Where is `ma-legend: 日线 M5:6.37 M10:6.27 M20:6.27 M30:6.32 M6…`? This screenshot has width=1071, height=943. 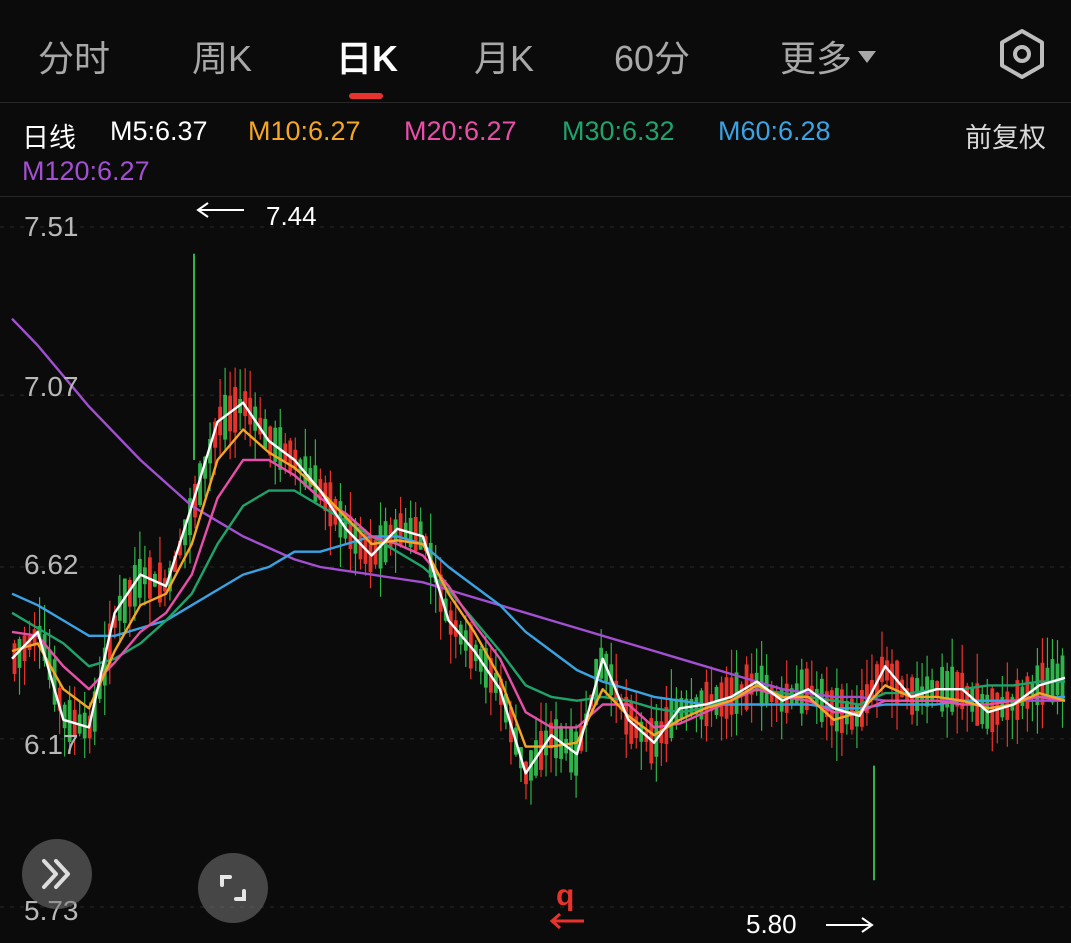
ma-legend: 日线 M5:6.37 M10:6.27 M20:6.27 M30:6.32 M6… is located at coordinates (535, 152).